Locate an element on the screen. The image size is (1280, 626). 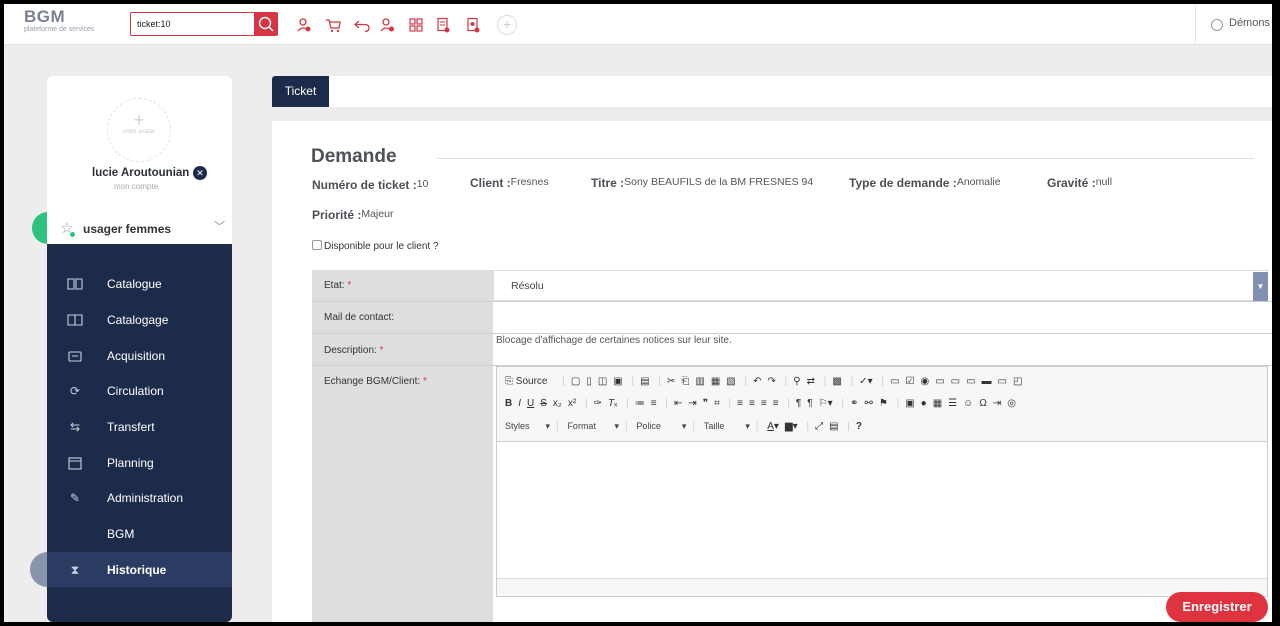
justify-icon: ≡ is located at coordinates (776, 403).